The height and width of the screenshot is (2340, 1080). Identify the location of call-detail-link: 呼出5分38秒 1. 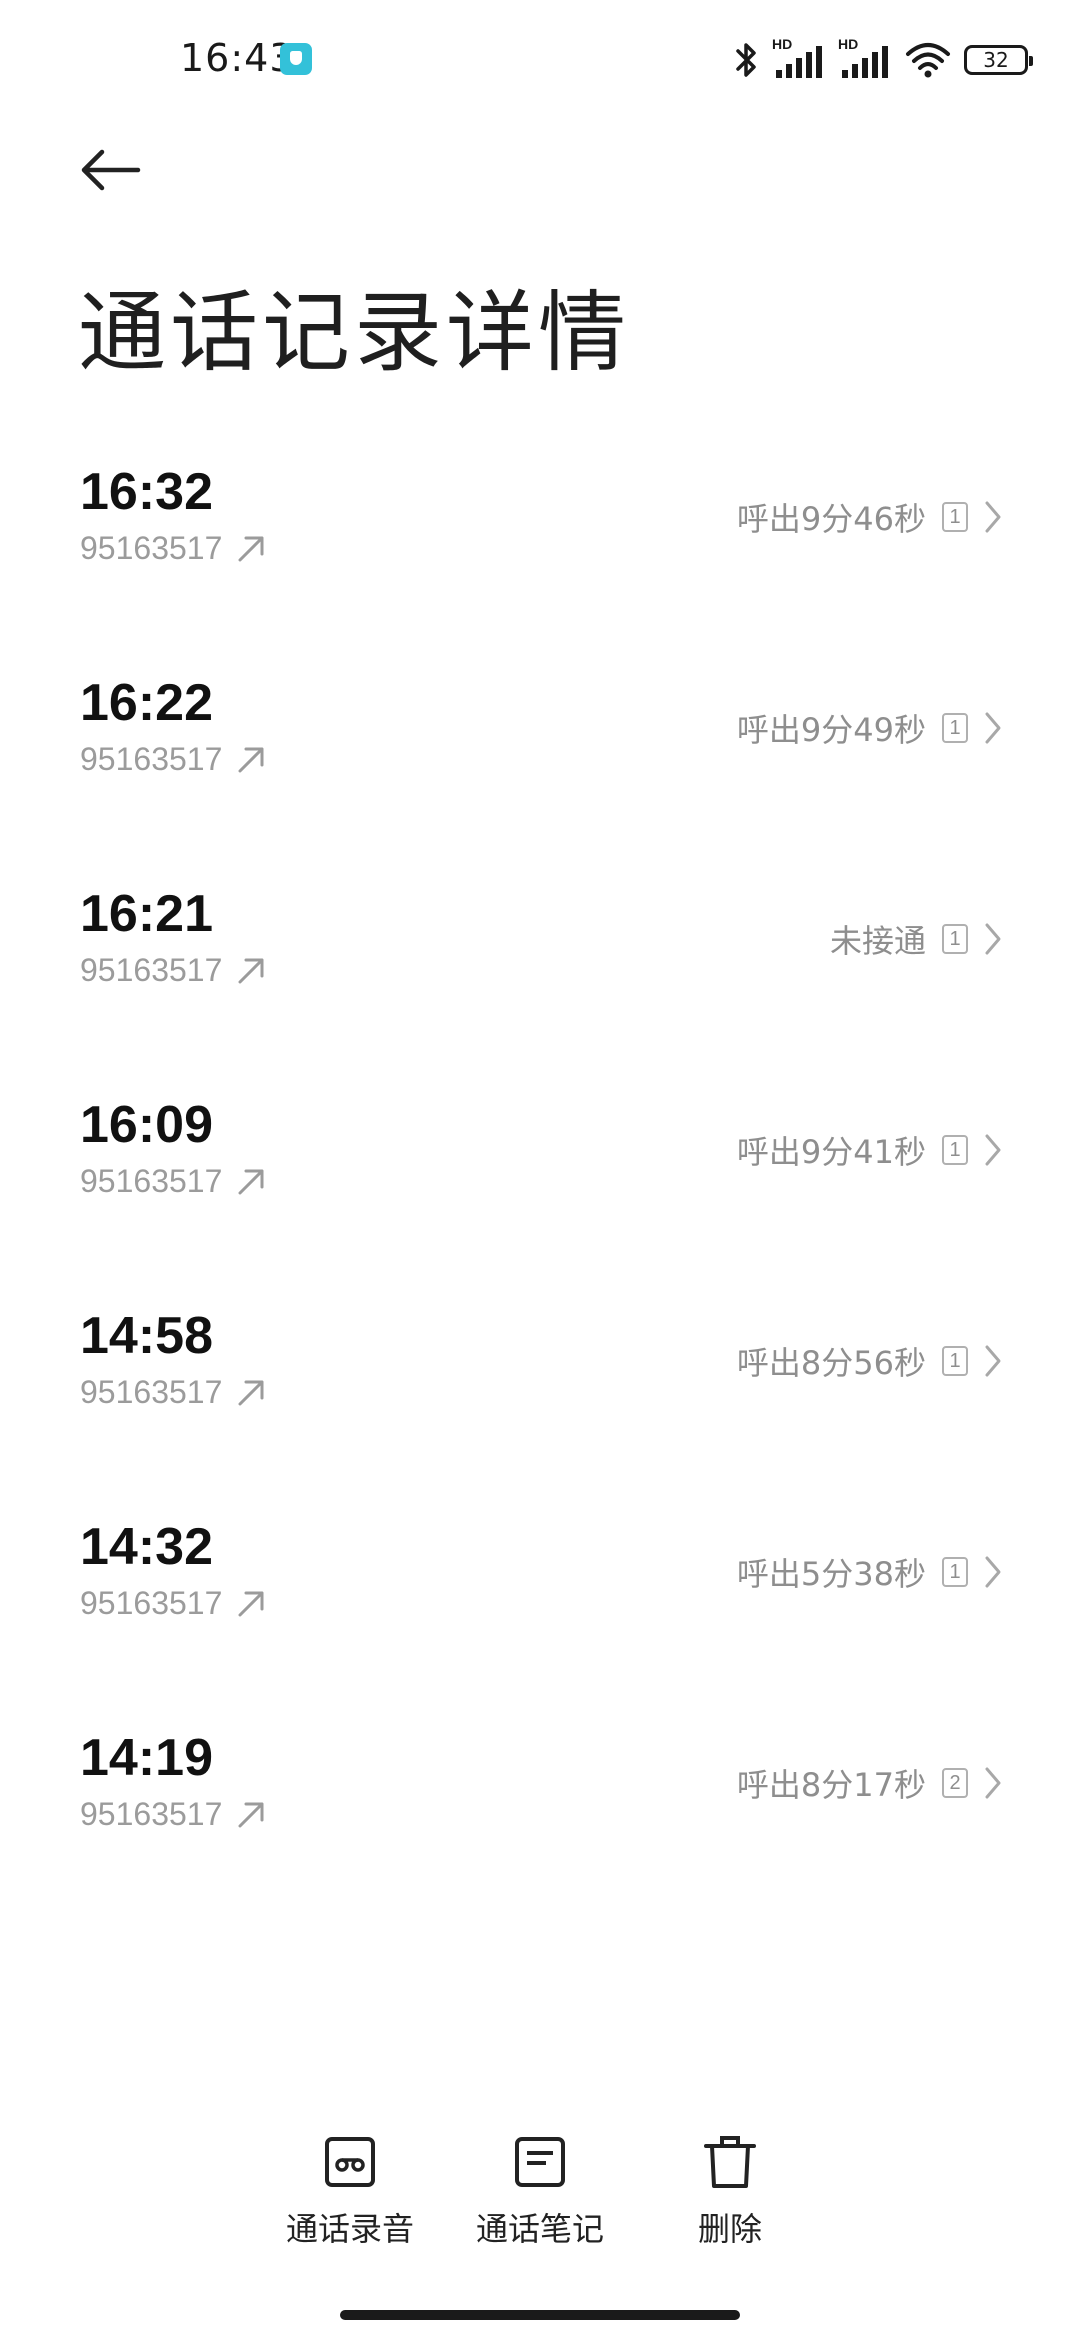
(869, 1572).